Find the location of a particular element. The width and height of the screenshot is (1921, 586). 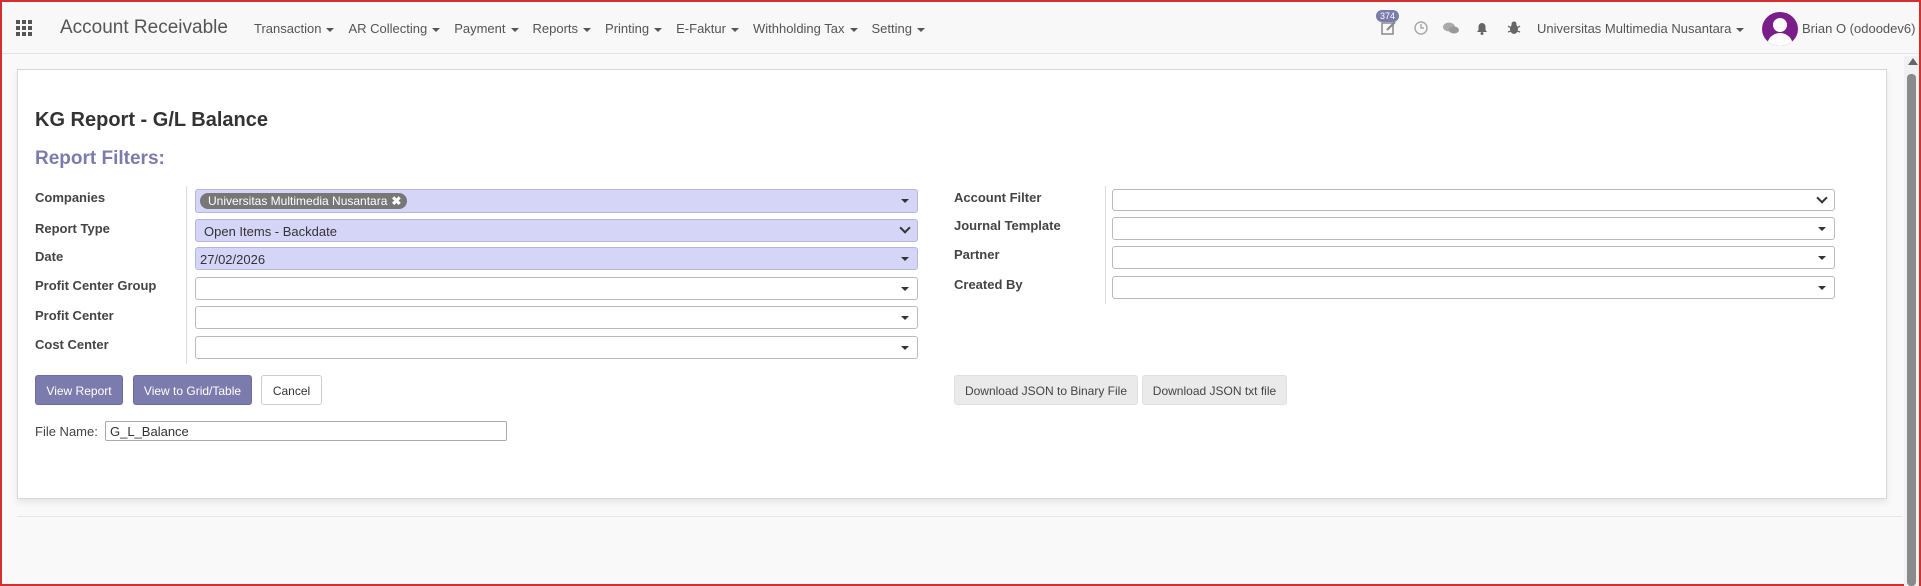

menu-setting: Setting is located at coordinates (898, 28).